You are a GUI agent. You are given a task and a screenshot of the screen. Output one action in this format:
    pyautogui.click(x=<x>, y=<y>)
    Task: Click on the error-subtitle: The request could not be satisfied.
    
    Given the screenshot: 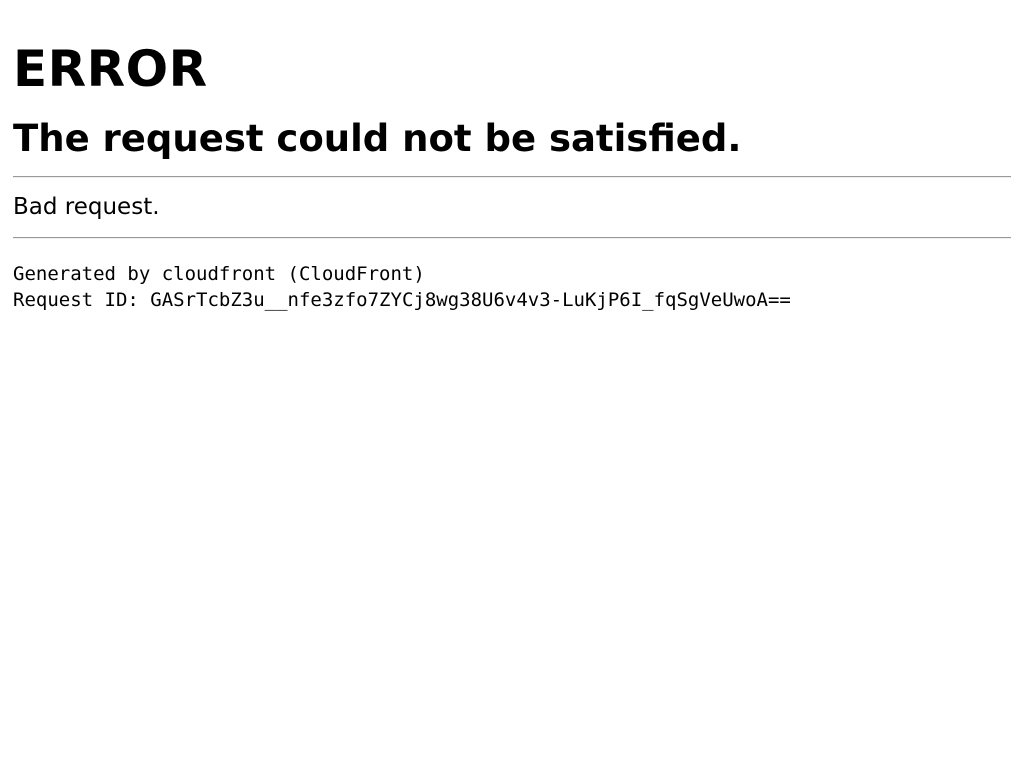 What is the action you would take?
    pyautogui.click(x=377, y=138)
    